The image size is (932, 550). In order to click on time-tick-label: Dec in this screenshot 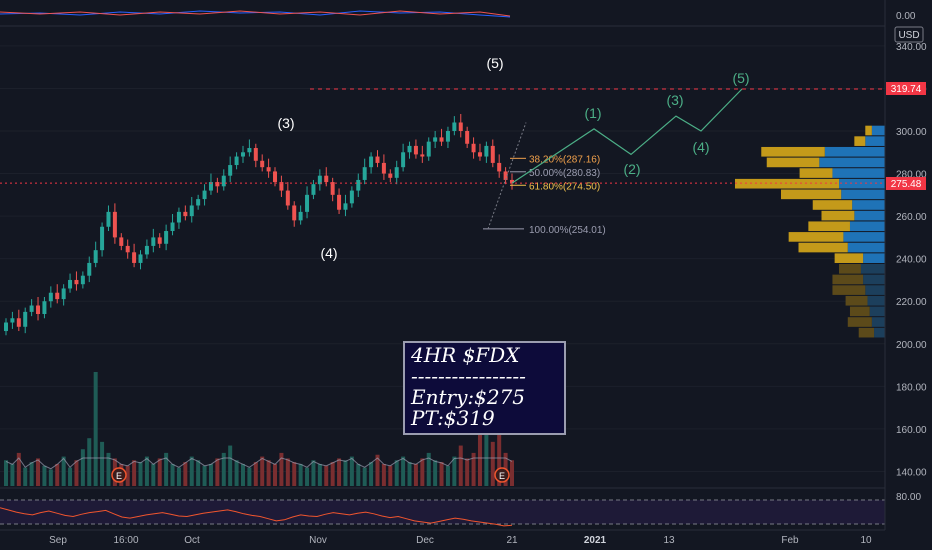, I will do `click(425, 540)`.